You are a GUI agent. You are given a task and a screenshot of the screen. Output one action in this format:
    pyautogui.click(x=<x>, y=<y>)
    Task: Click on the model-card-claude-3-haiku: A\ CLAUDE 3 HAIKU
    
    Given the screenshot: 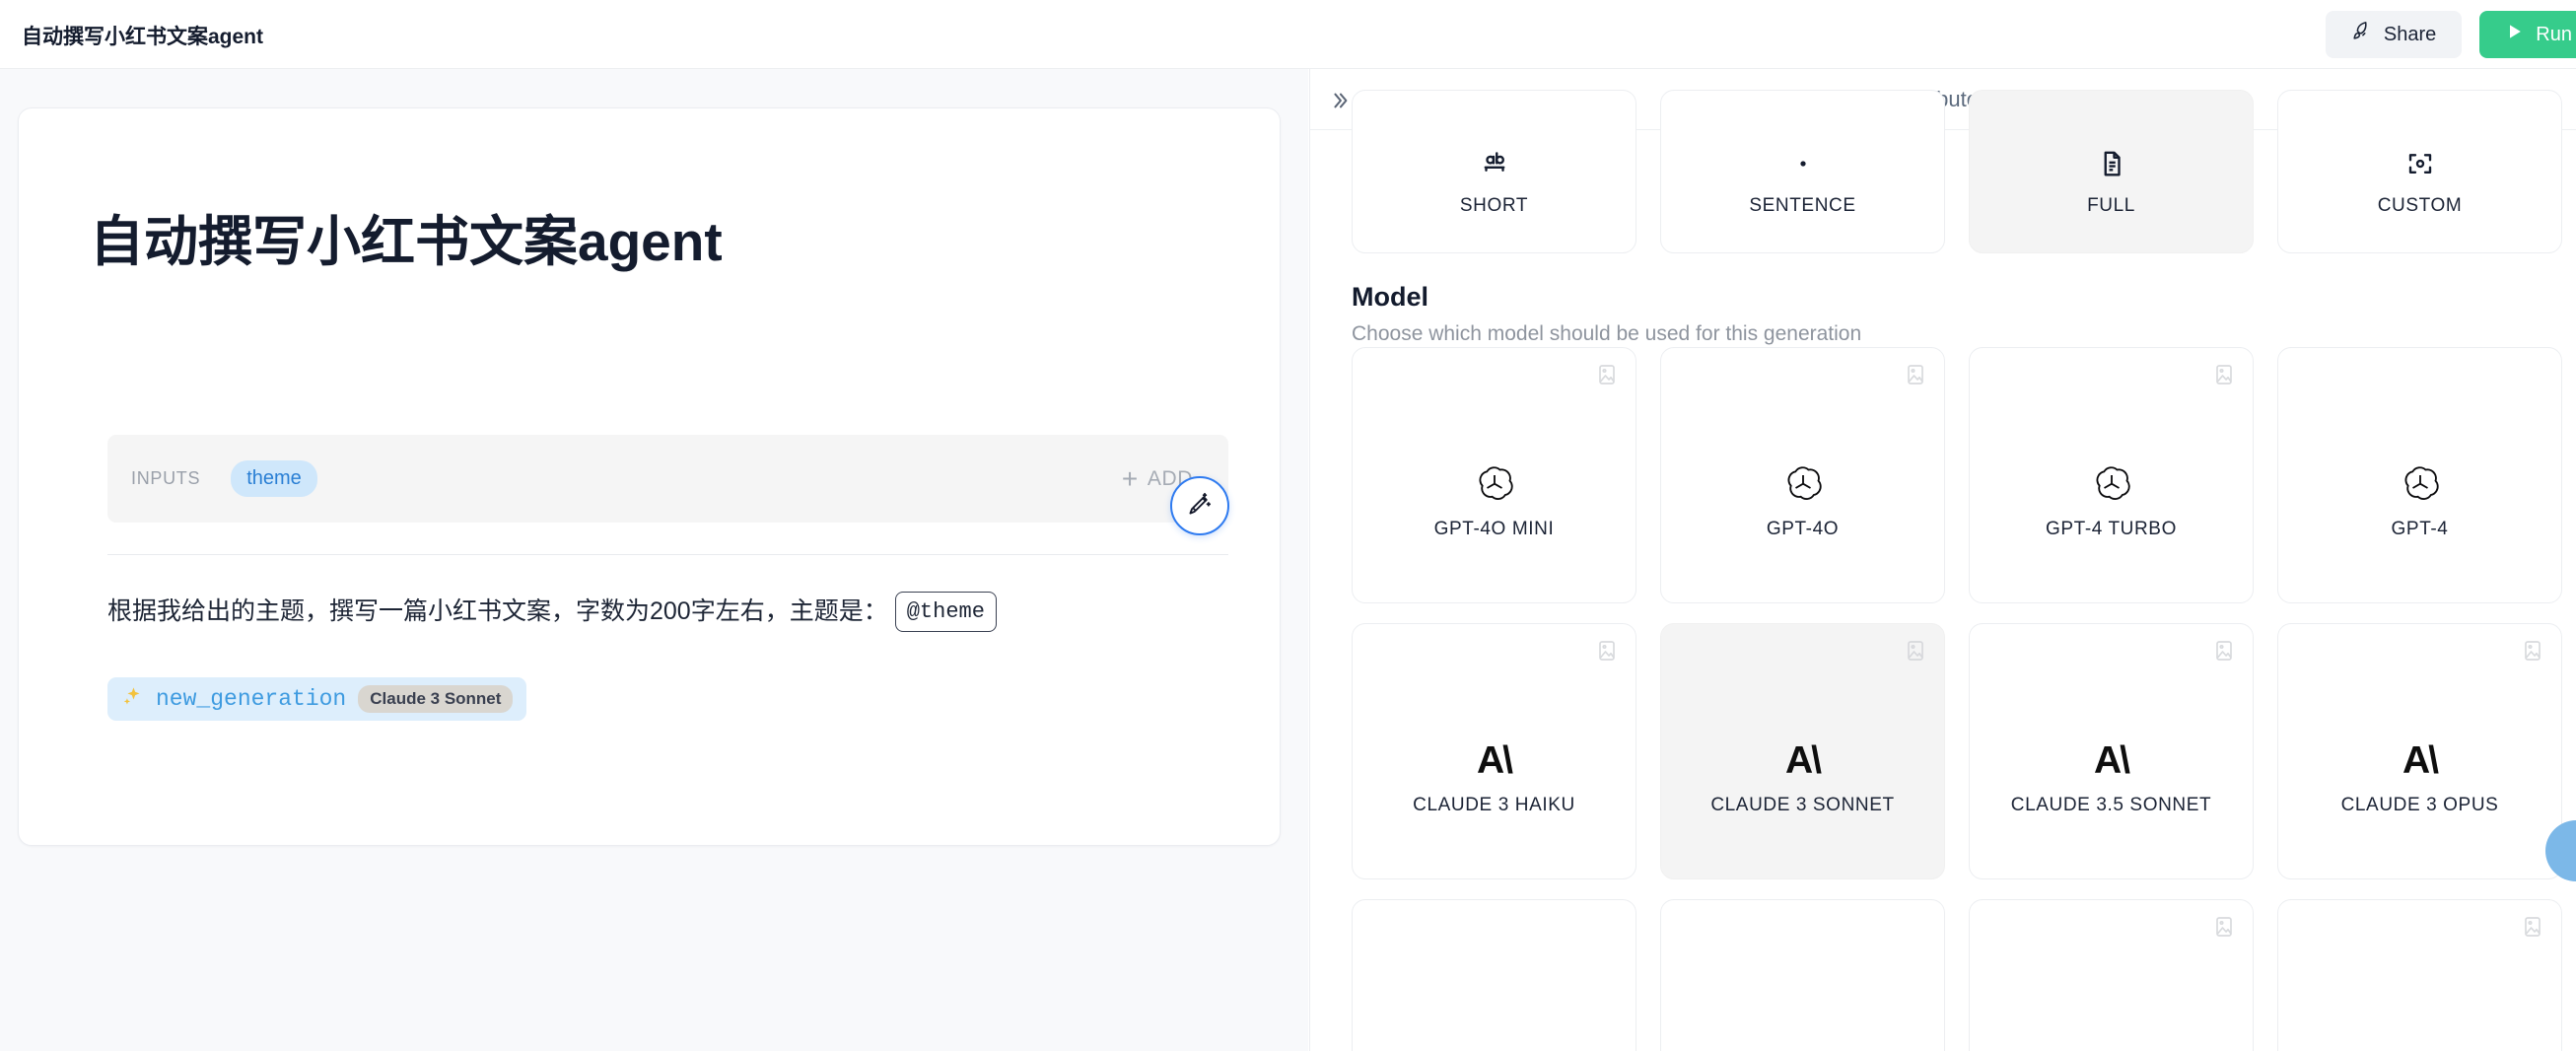 What is the action you would take?
    pyautogui.click(x=1494, y=751)
    